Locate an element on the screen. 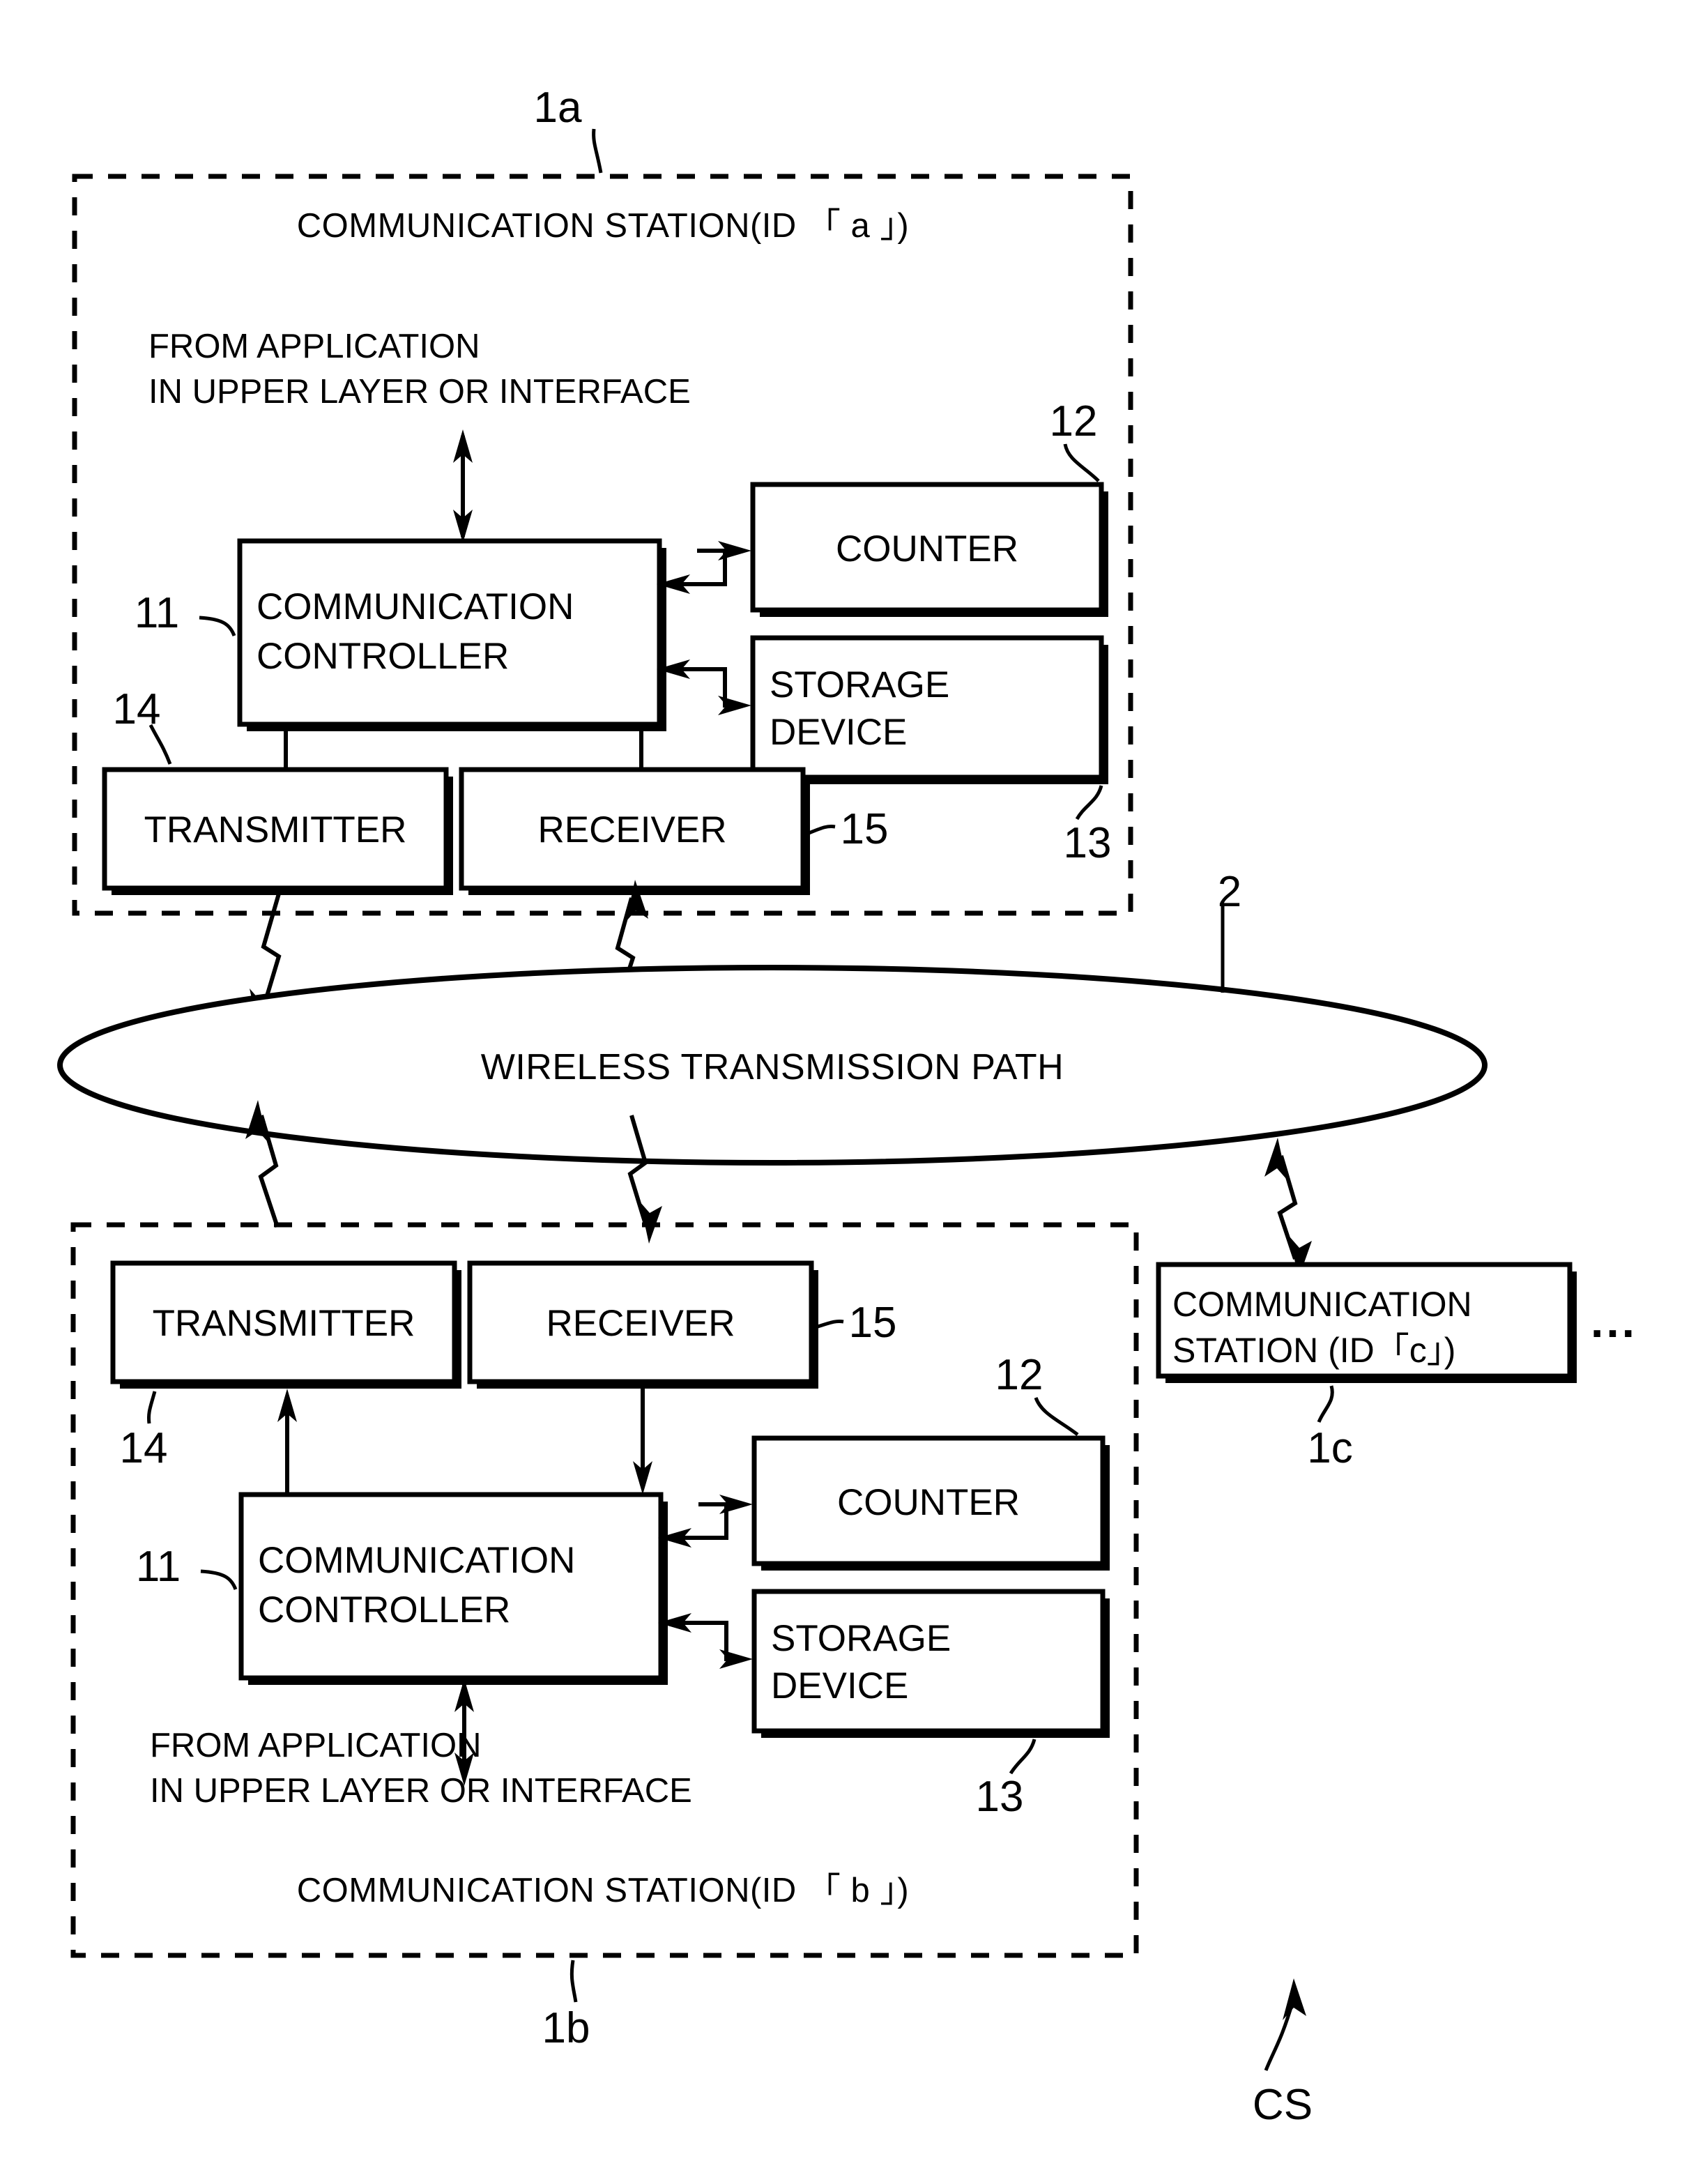 This screenshot has height=2184, width=1705. station-b-ref-label: 1b is located at coordinates (566, 2028).